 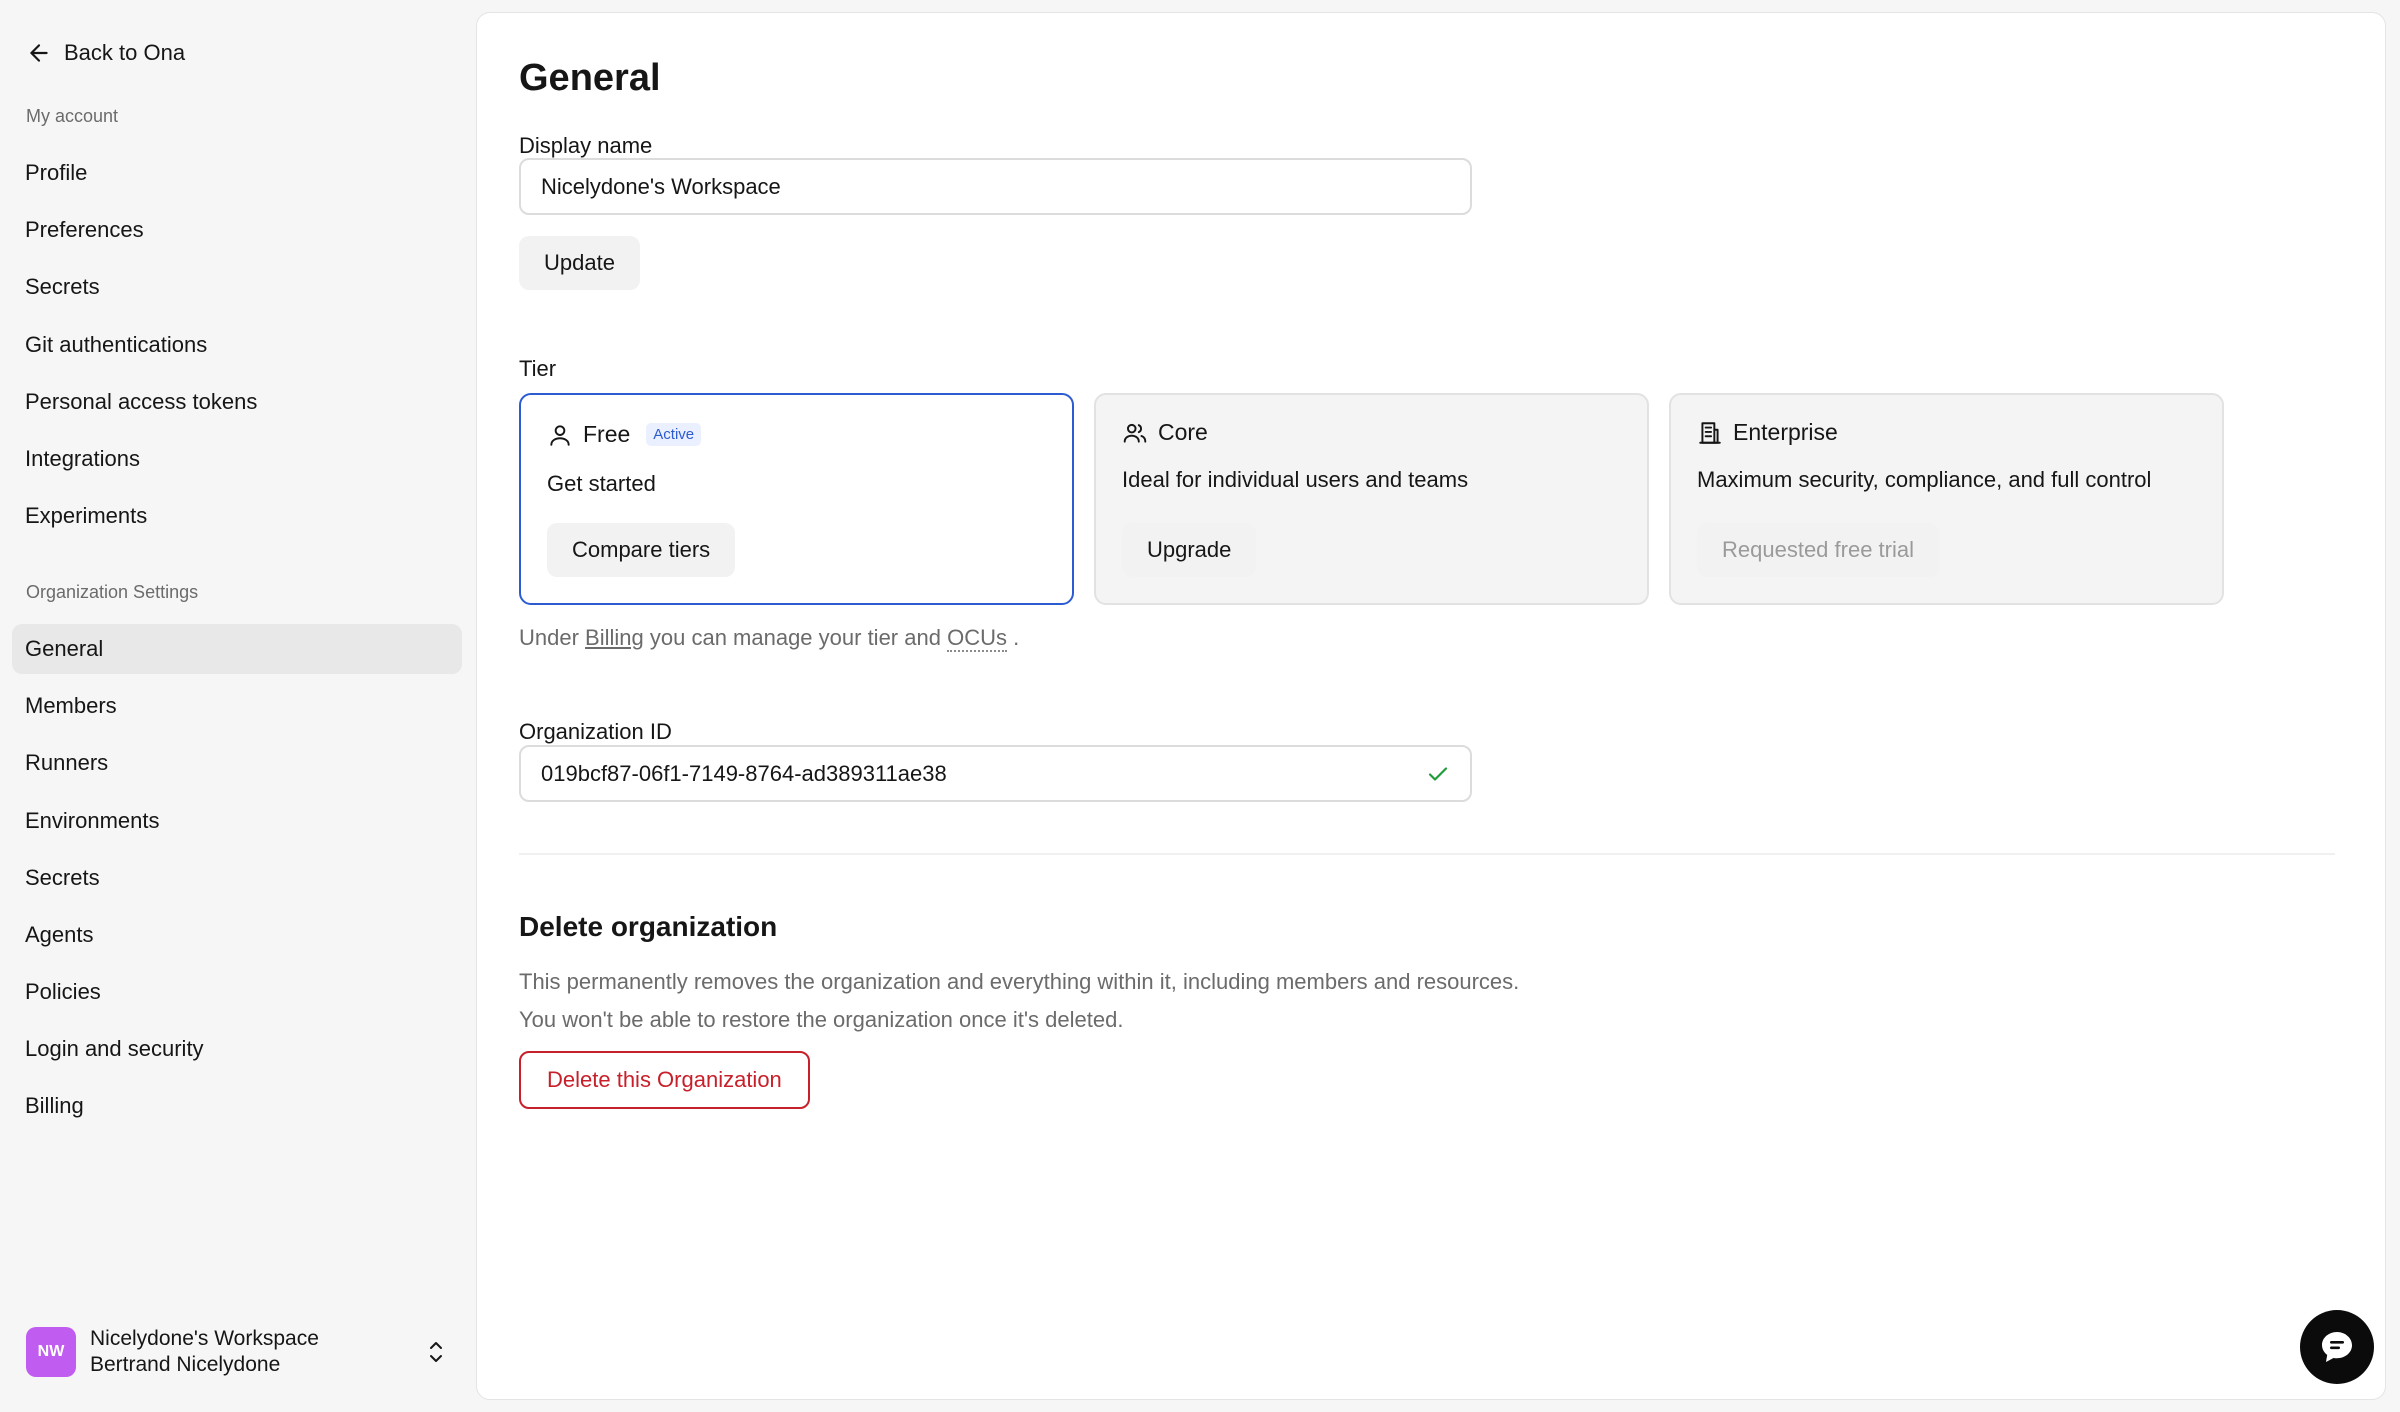 I want to click on workspace-user: Bertrand Nicelydone, so click(x=185, y=1364).